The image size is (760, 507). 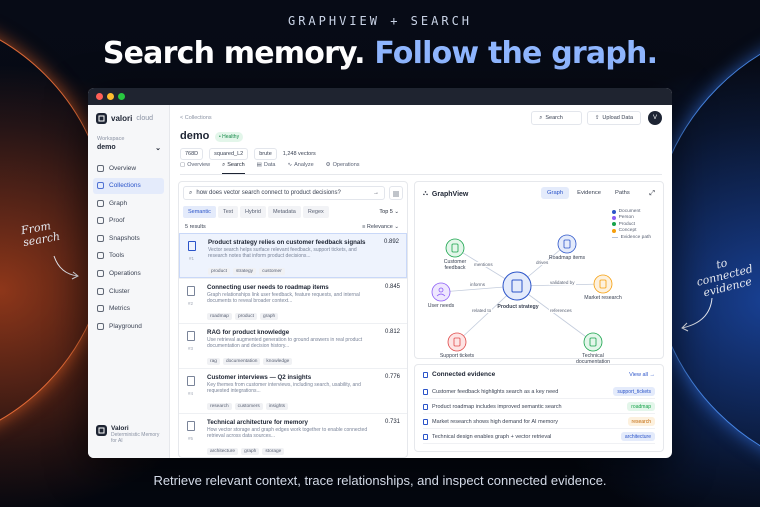 I want to click on sidebar-item-metrics: Metrics, so click(x=128, y=309).